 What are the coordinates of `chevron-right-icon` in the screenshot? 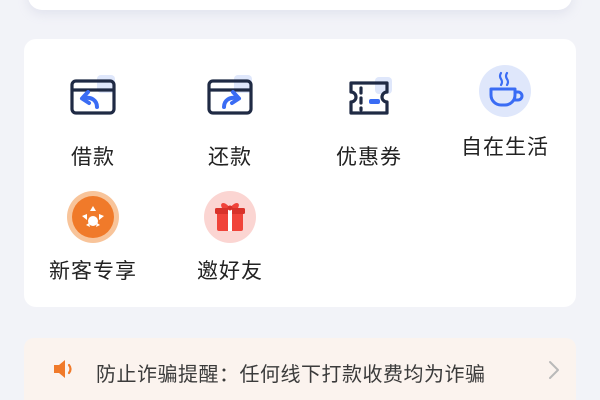 It's located at (554, 372).